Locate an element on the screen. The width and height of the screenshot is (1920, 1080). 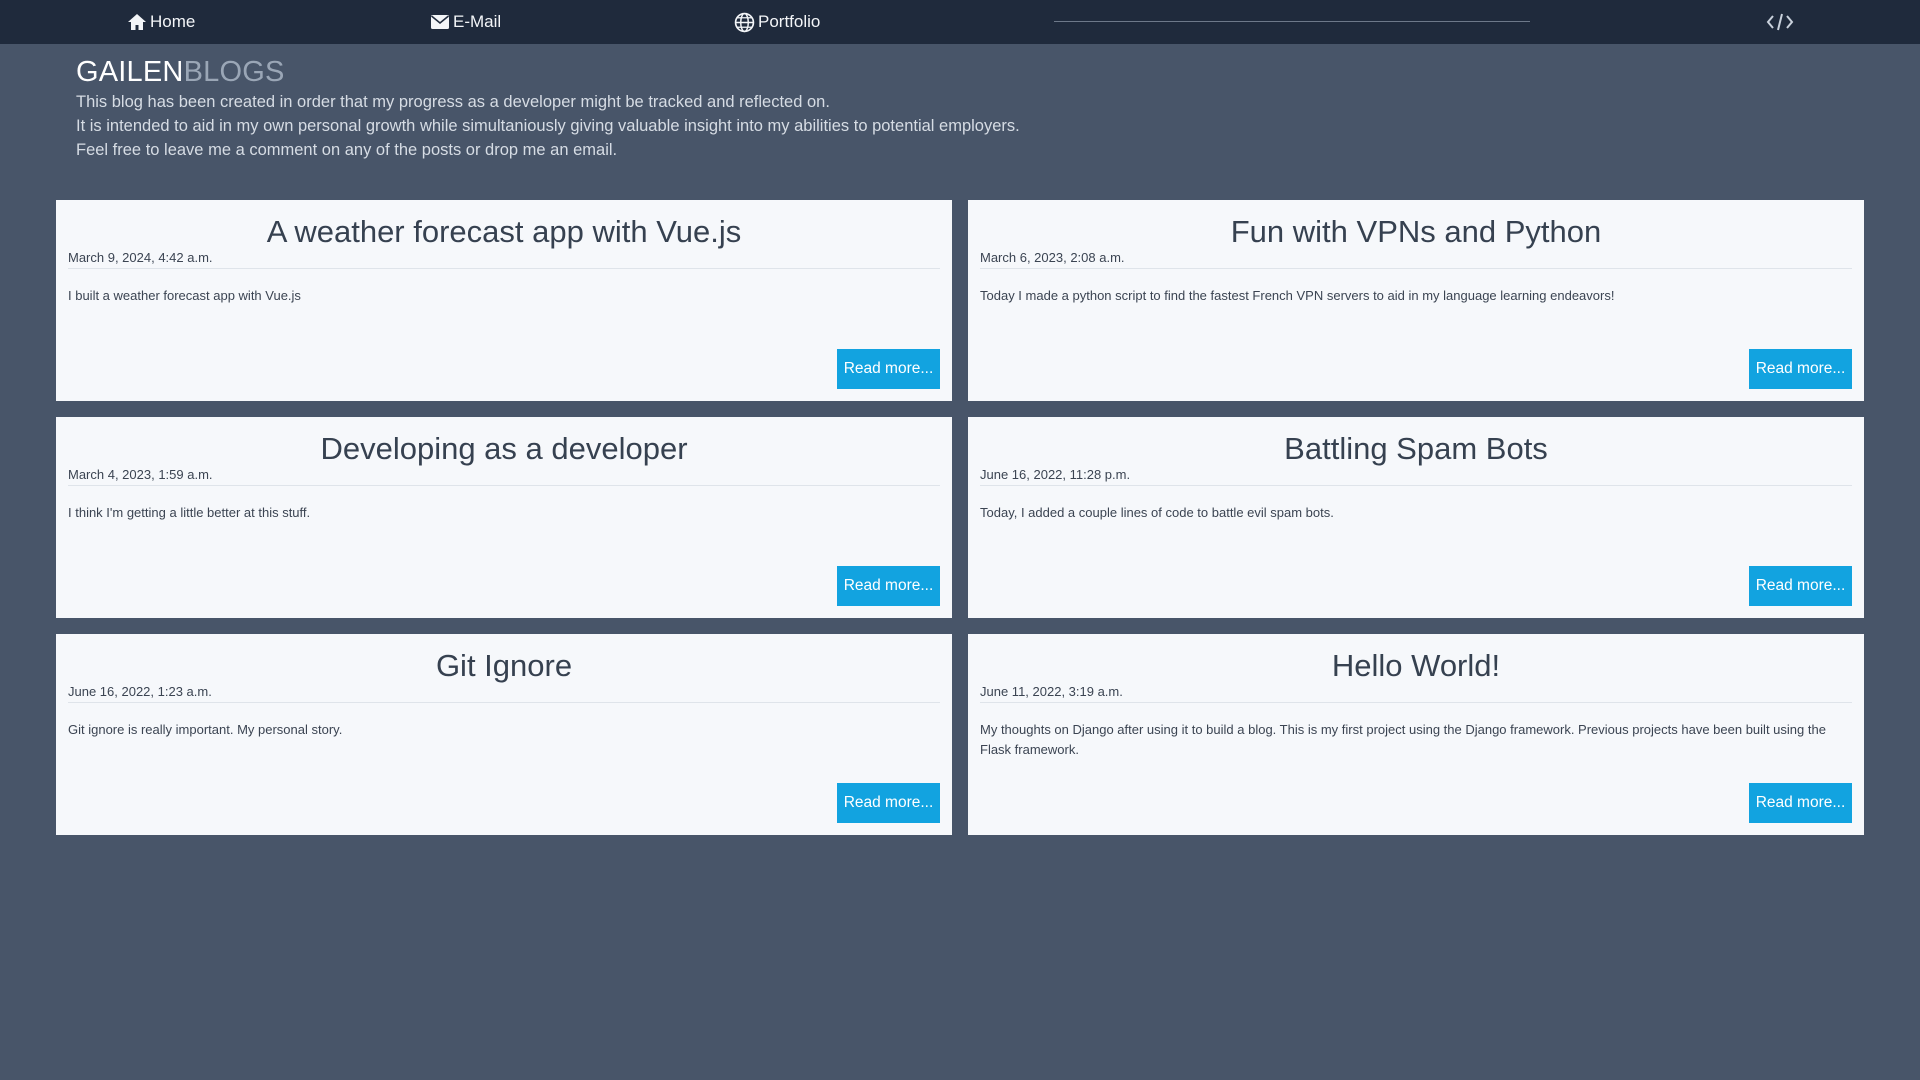
post-date: March 4, 2023, 1:59 a.m. is located at coordinates (140, 474).